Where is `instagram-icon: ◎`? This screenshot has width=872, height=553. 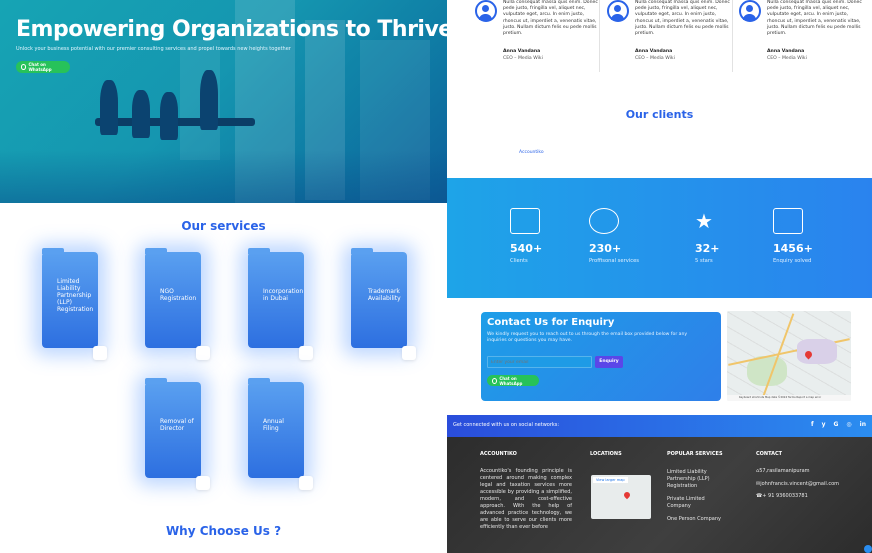
instagram-icon: ◎ is located at coordinates (848, 424).